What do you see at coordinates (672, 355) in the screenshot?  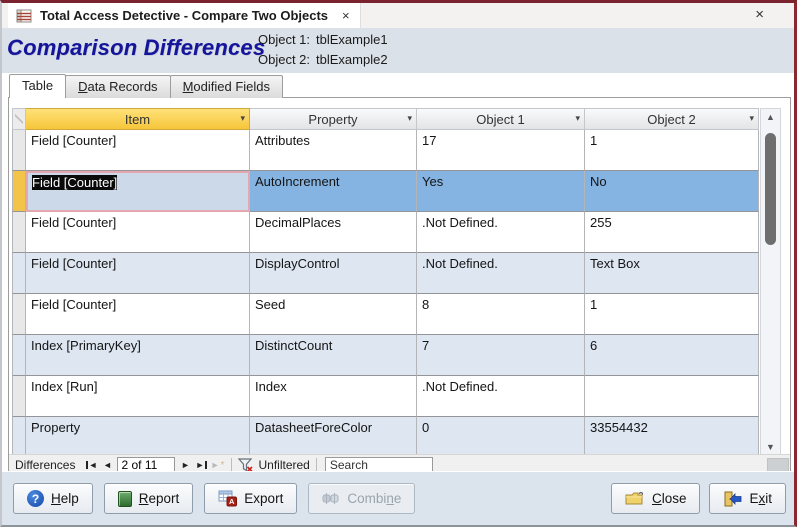 I see `cell-object2: 6` at bounding box center [672, 355].